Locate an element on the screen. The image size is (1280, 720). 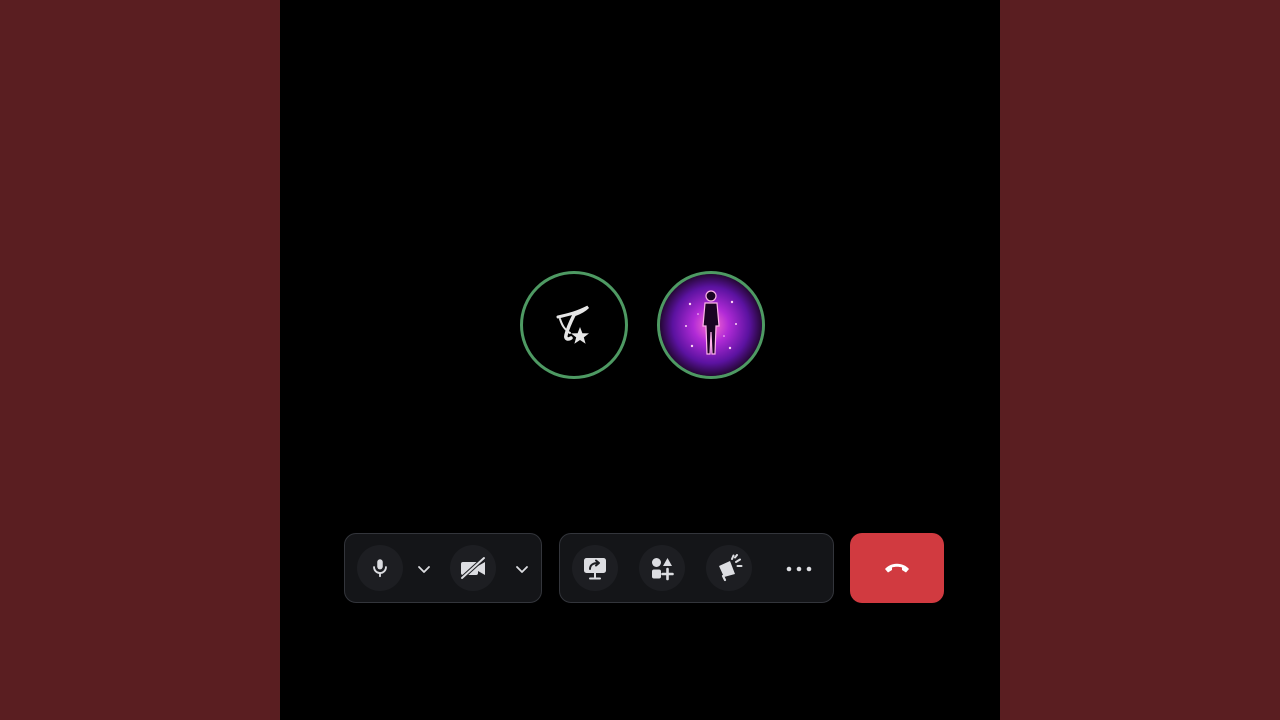
hang-up-icon is located at coordinates (897, 568).